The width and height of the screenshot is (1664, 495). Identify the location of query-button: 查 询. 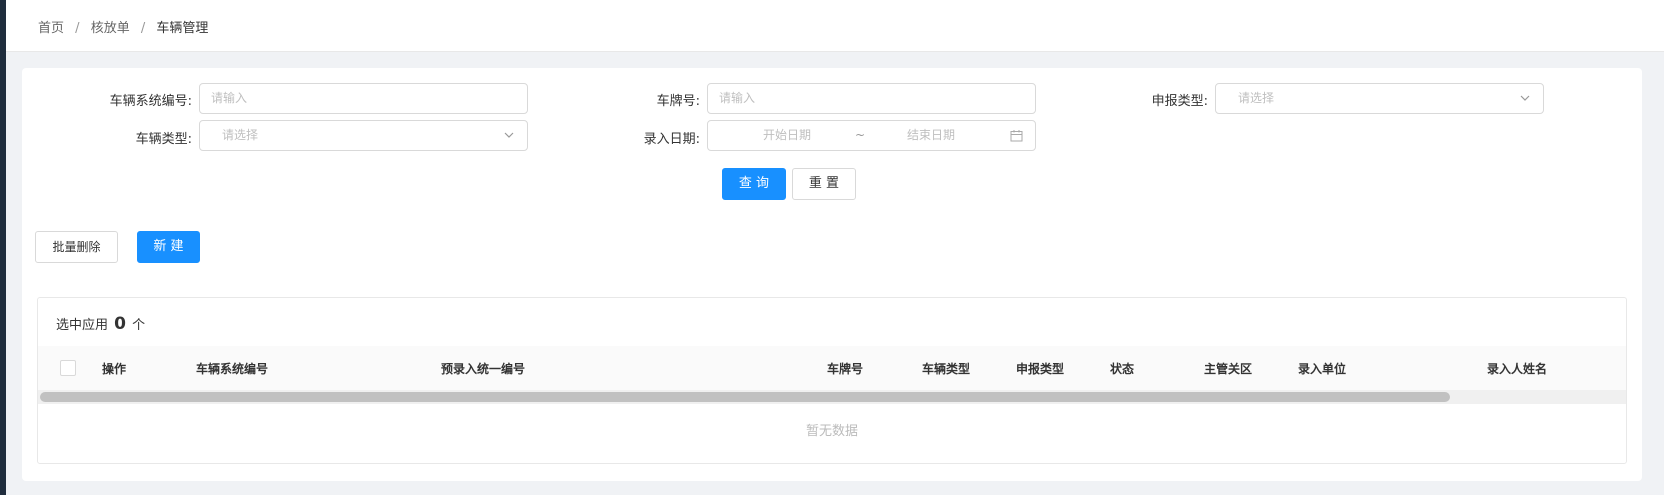
(754, 184).